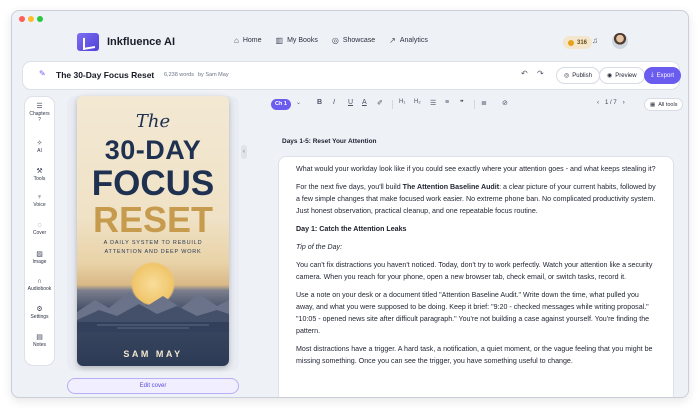  Describe the element at coordinates (477, 229) in the screenshot. I see `day-heading: Day 1: Catch the Attention Leaks` at that location.